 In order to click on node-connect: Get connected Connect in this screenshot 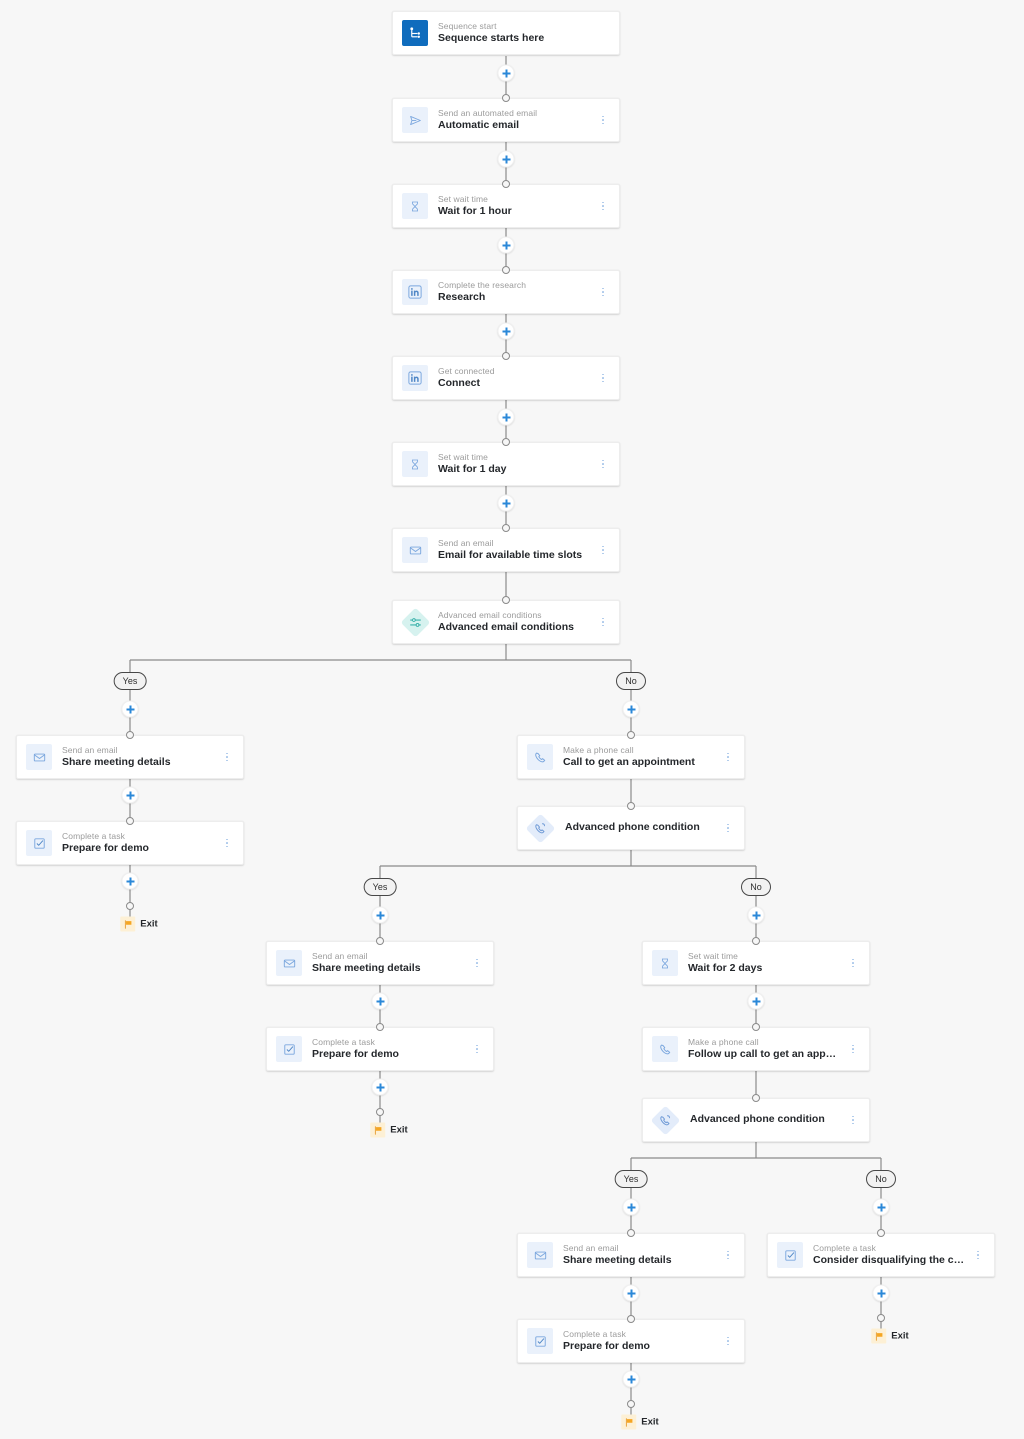, I will do `click(506, 378)`.